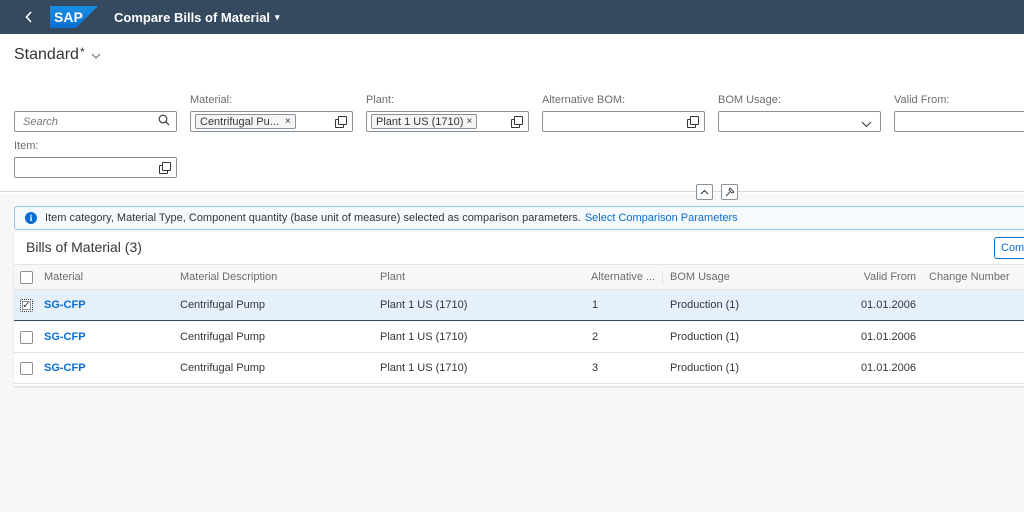 The width and height of the screenshot is (1024, 512). Describe the element at coordinates (26, 146) in the screenshot. I see `item-label: Item:` at that location.